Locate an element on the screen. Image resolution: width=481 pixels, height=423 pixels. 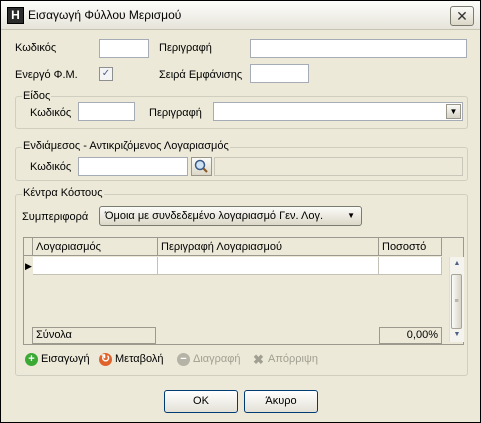
cancel-button: Άκυρο is located at coordinates (281, 401).